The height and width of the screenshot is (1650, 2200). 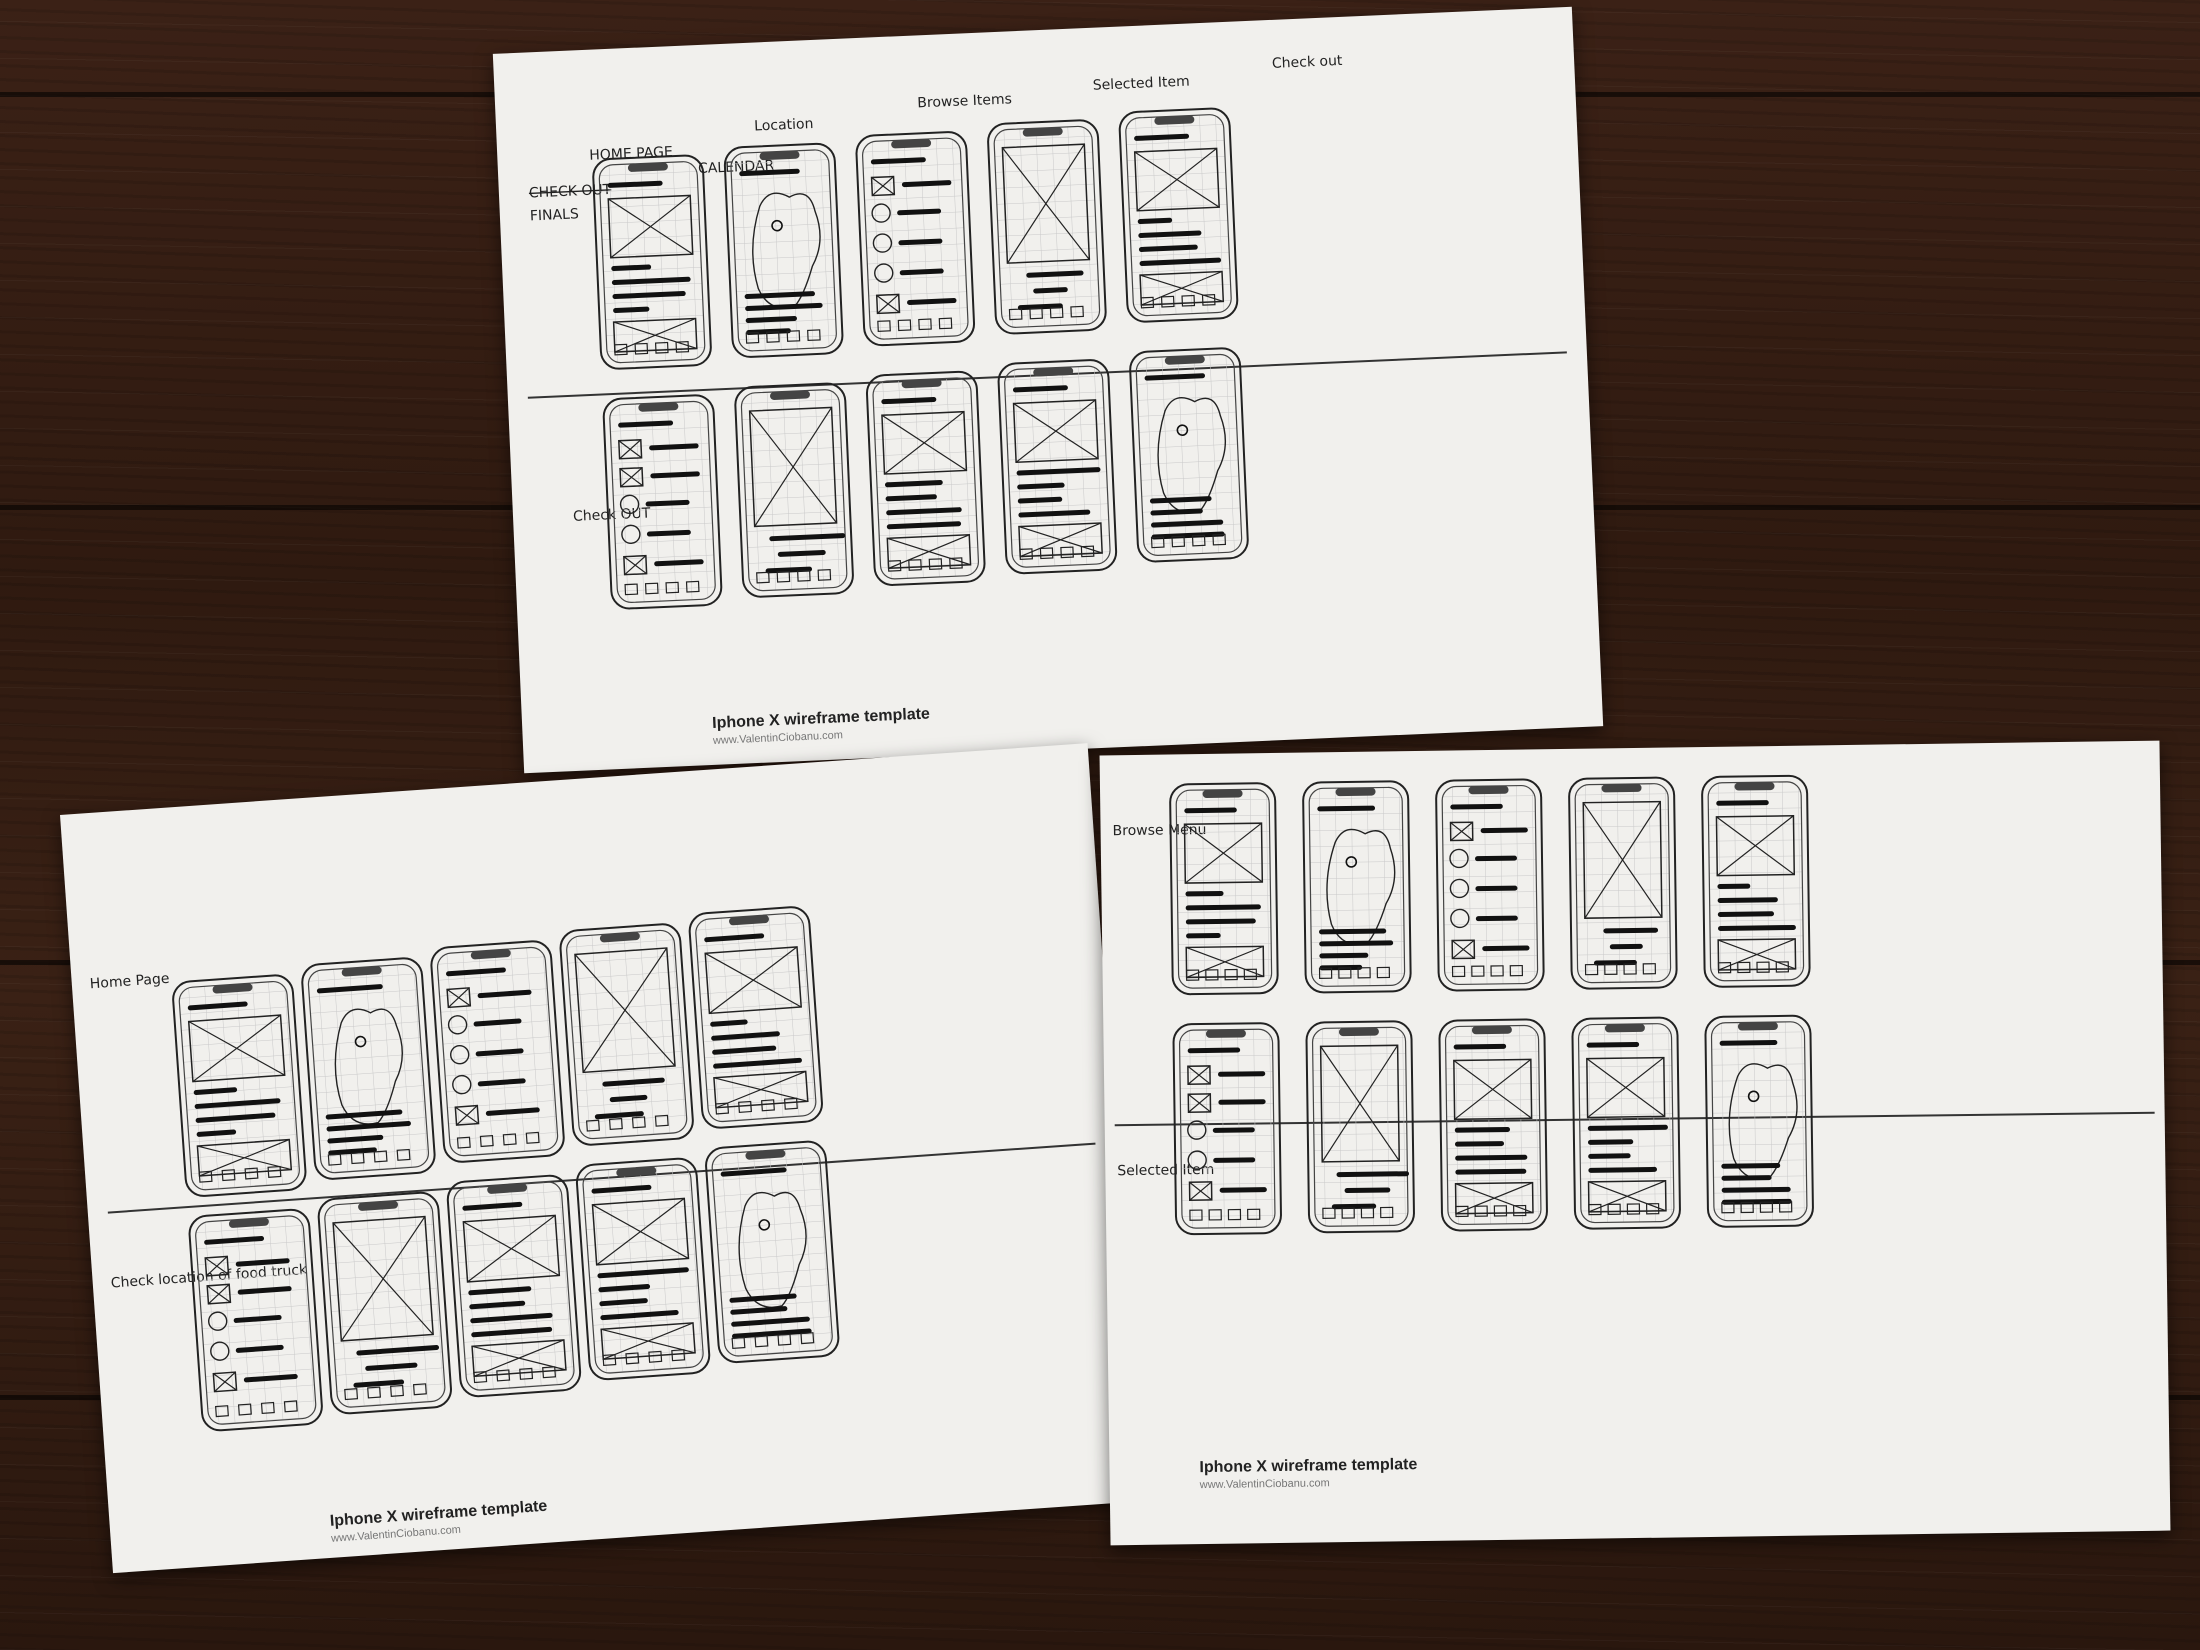 I want to click on label-home-page-left: Home Page, so click(x=129, y=982).